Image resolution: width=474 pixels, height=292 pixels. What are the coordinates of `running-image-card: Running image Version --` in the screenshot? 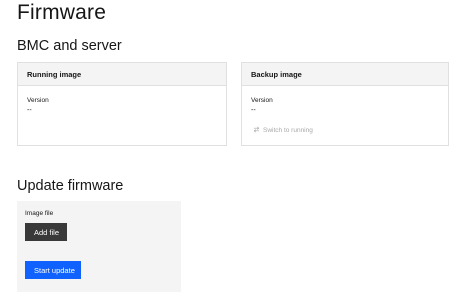 It's located at (122, 104).